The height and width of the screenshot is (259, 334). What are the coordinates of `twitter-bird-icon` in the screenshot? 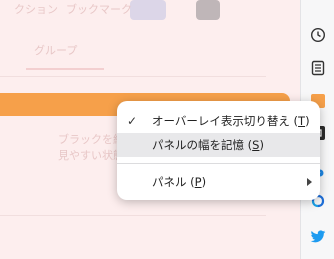 It's located at (317, 237).